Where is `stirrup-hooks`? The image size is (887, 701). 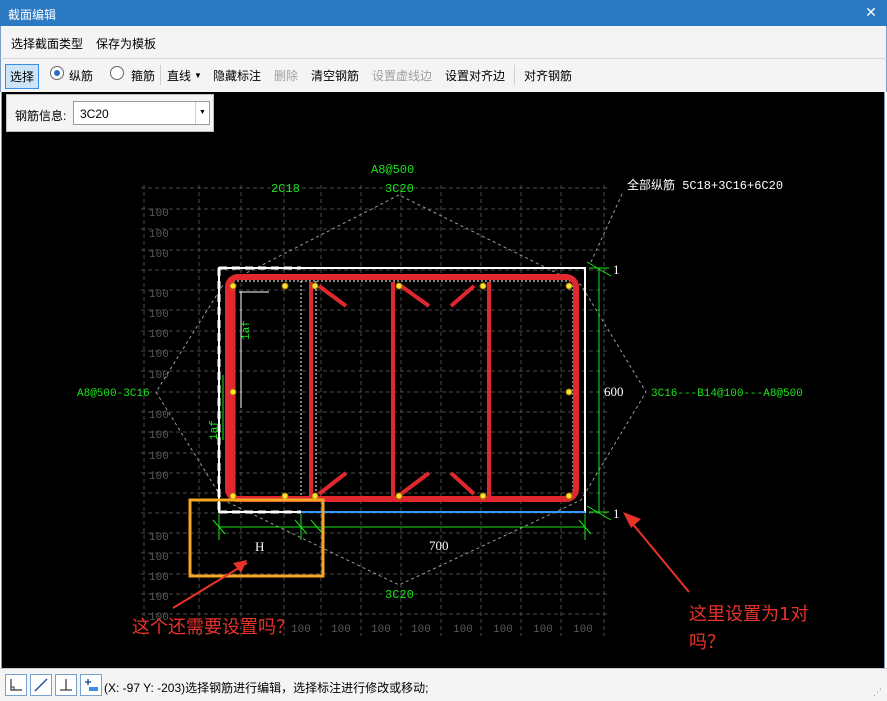
stirrup-hooks is located at coordinates (396, 390).